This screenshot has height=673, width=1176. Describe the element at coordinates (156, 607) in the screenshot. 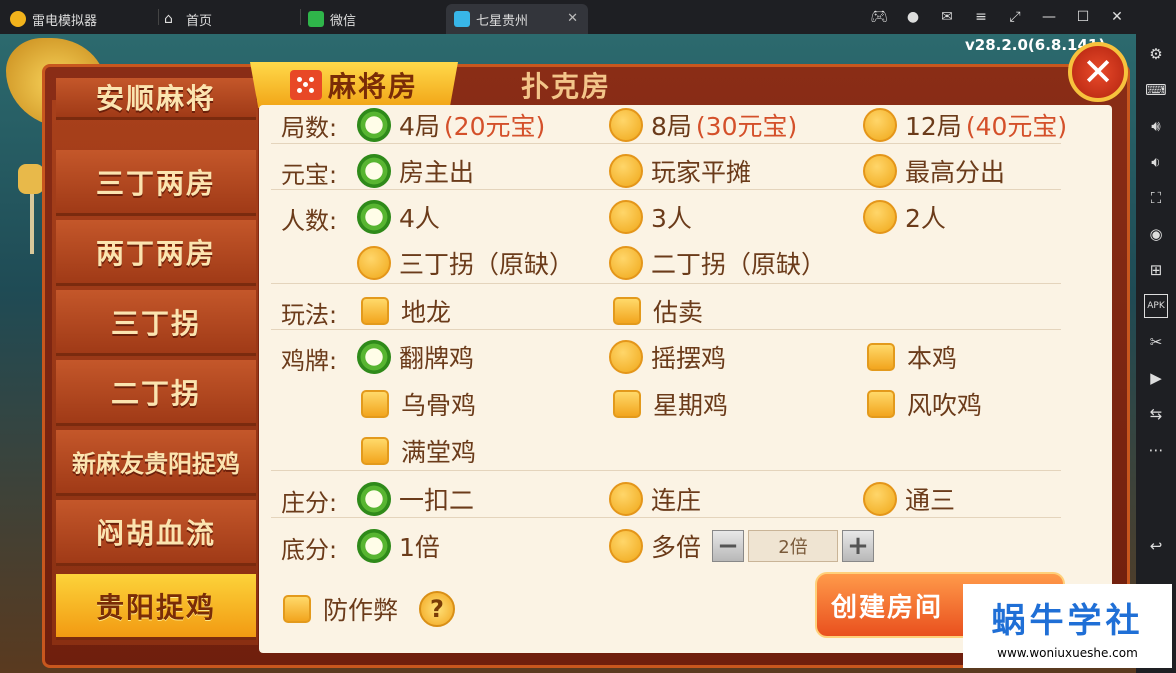

I see `menu-item-guiyang: 贵阳捉鸡` at that location.